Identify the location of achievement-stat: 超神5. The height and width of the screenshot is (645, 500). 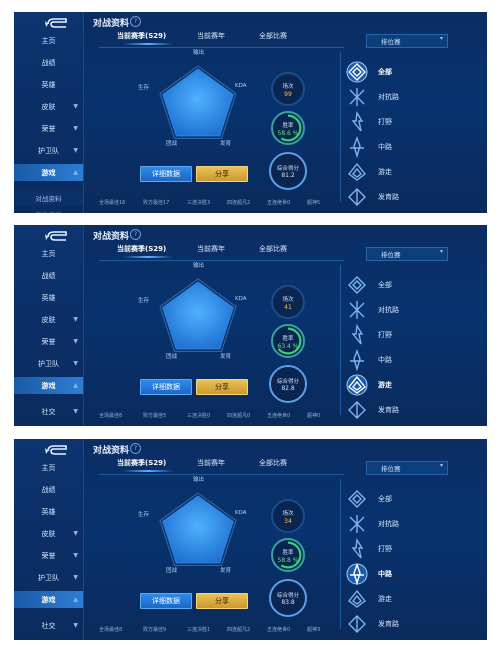
(314, 203).